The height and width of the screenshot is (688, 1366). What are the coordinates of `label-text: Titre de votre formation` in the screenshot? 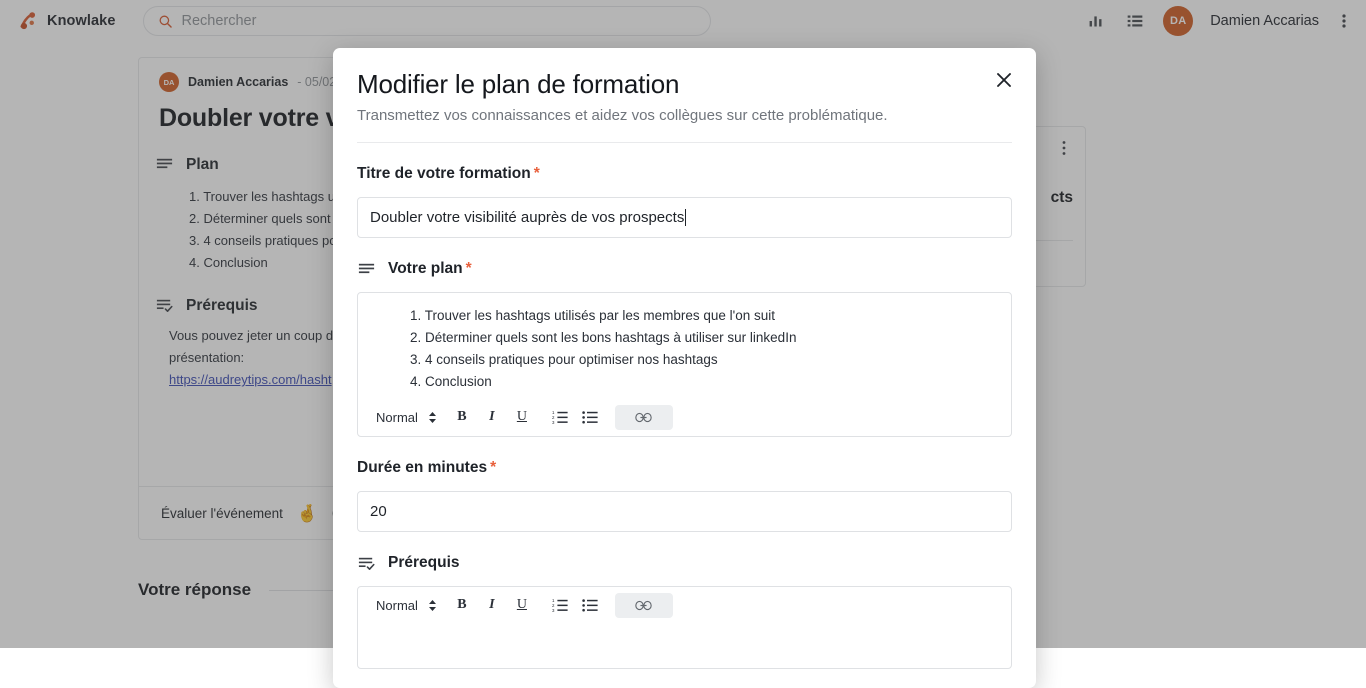 It's located at (444, 174).